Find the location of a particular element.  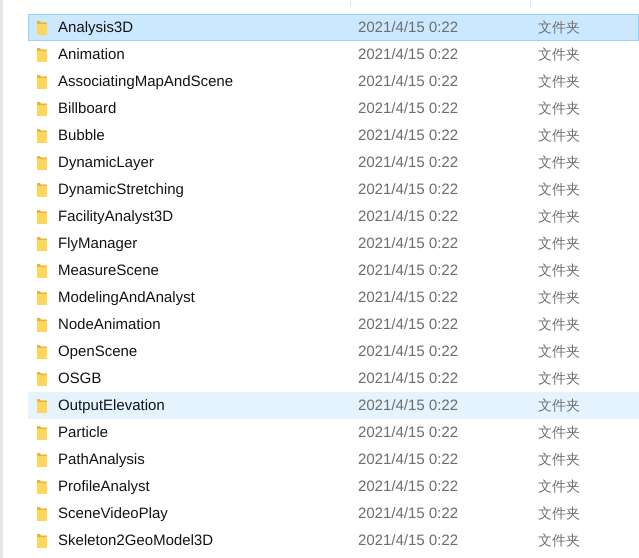

file-name: OpenScene is located at coordinates (98, 351).